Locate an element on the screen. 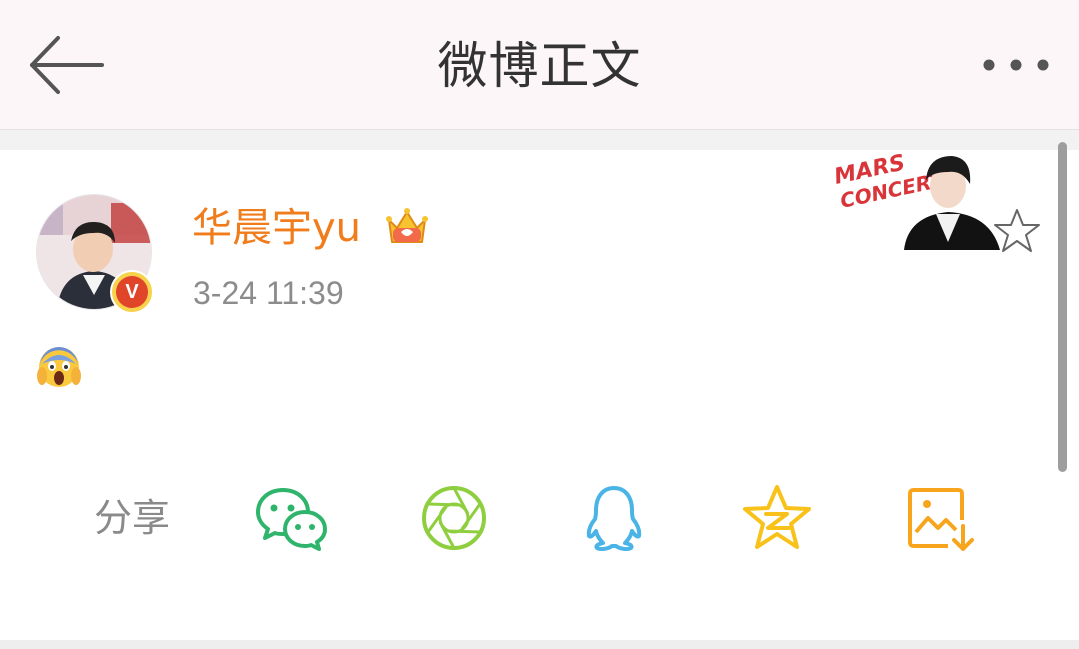  post-timestamp: 3-24 11:39 is located at coordinates (268, 293).